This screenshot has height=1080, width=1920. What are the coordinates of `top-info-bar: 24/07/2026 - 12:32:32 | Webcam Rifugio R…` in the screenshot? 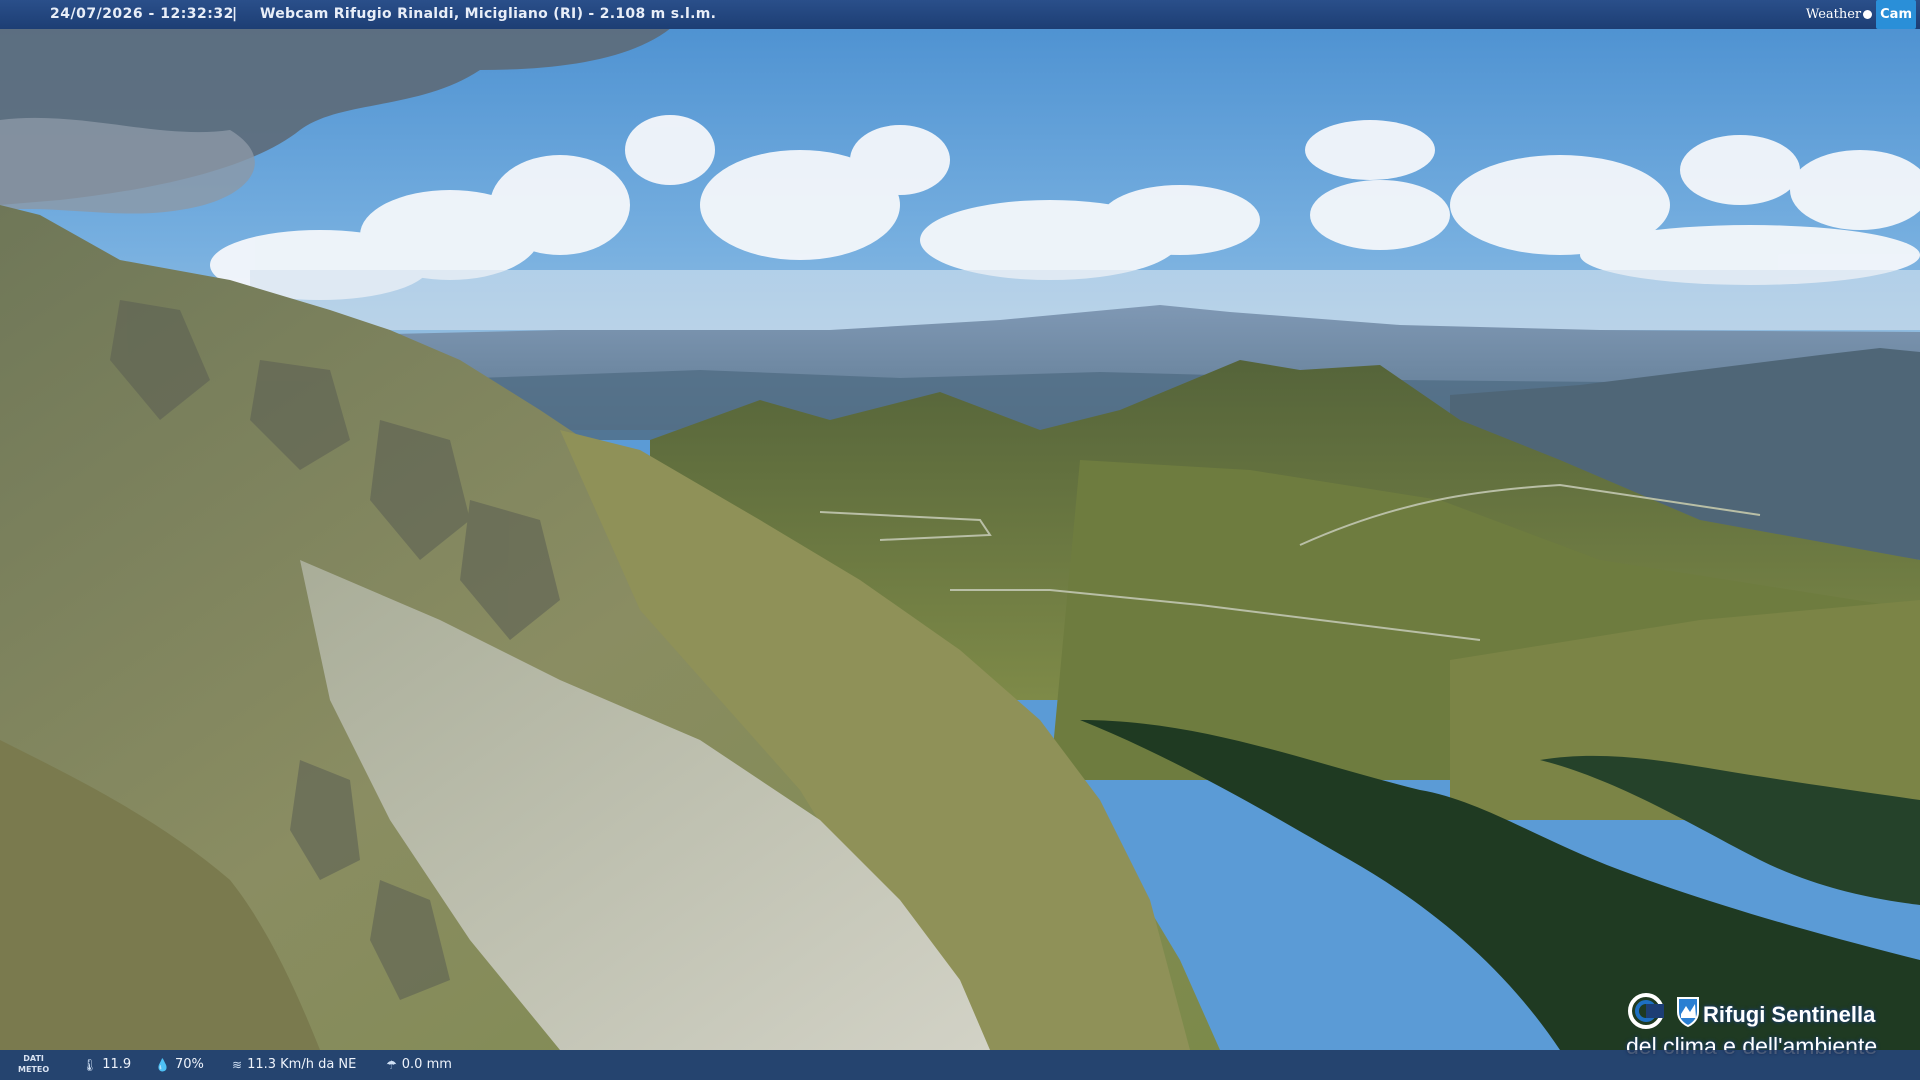 It's located at (960, 14).